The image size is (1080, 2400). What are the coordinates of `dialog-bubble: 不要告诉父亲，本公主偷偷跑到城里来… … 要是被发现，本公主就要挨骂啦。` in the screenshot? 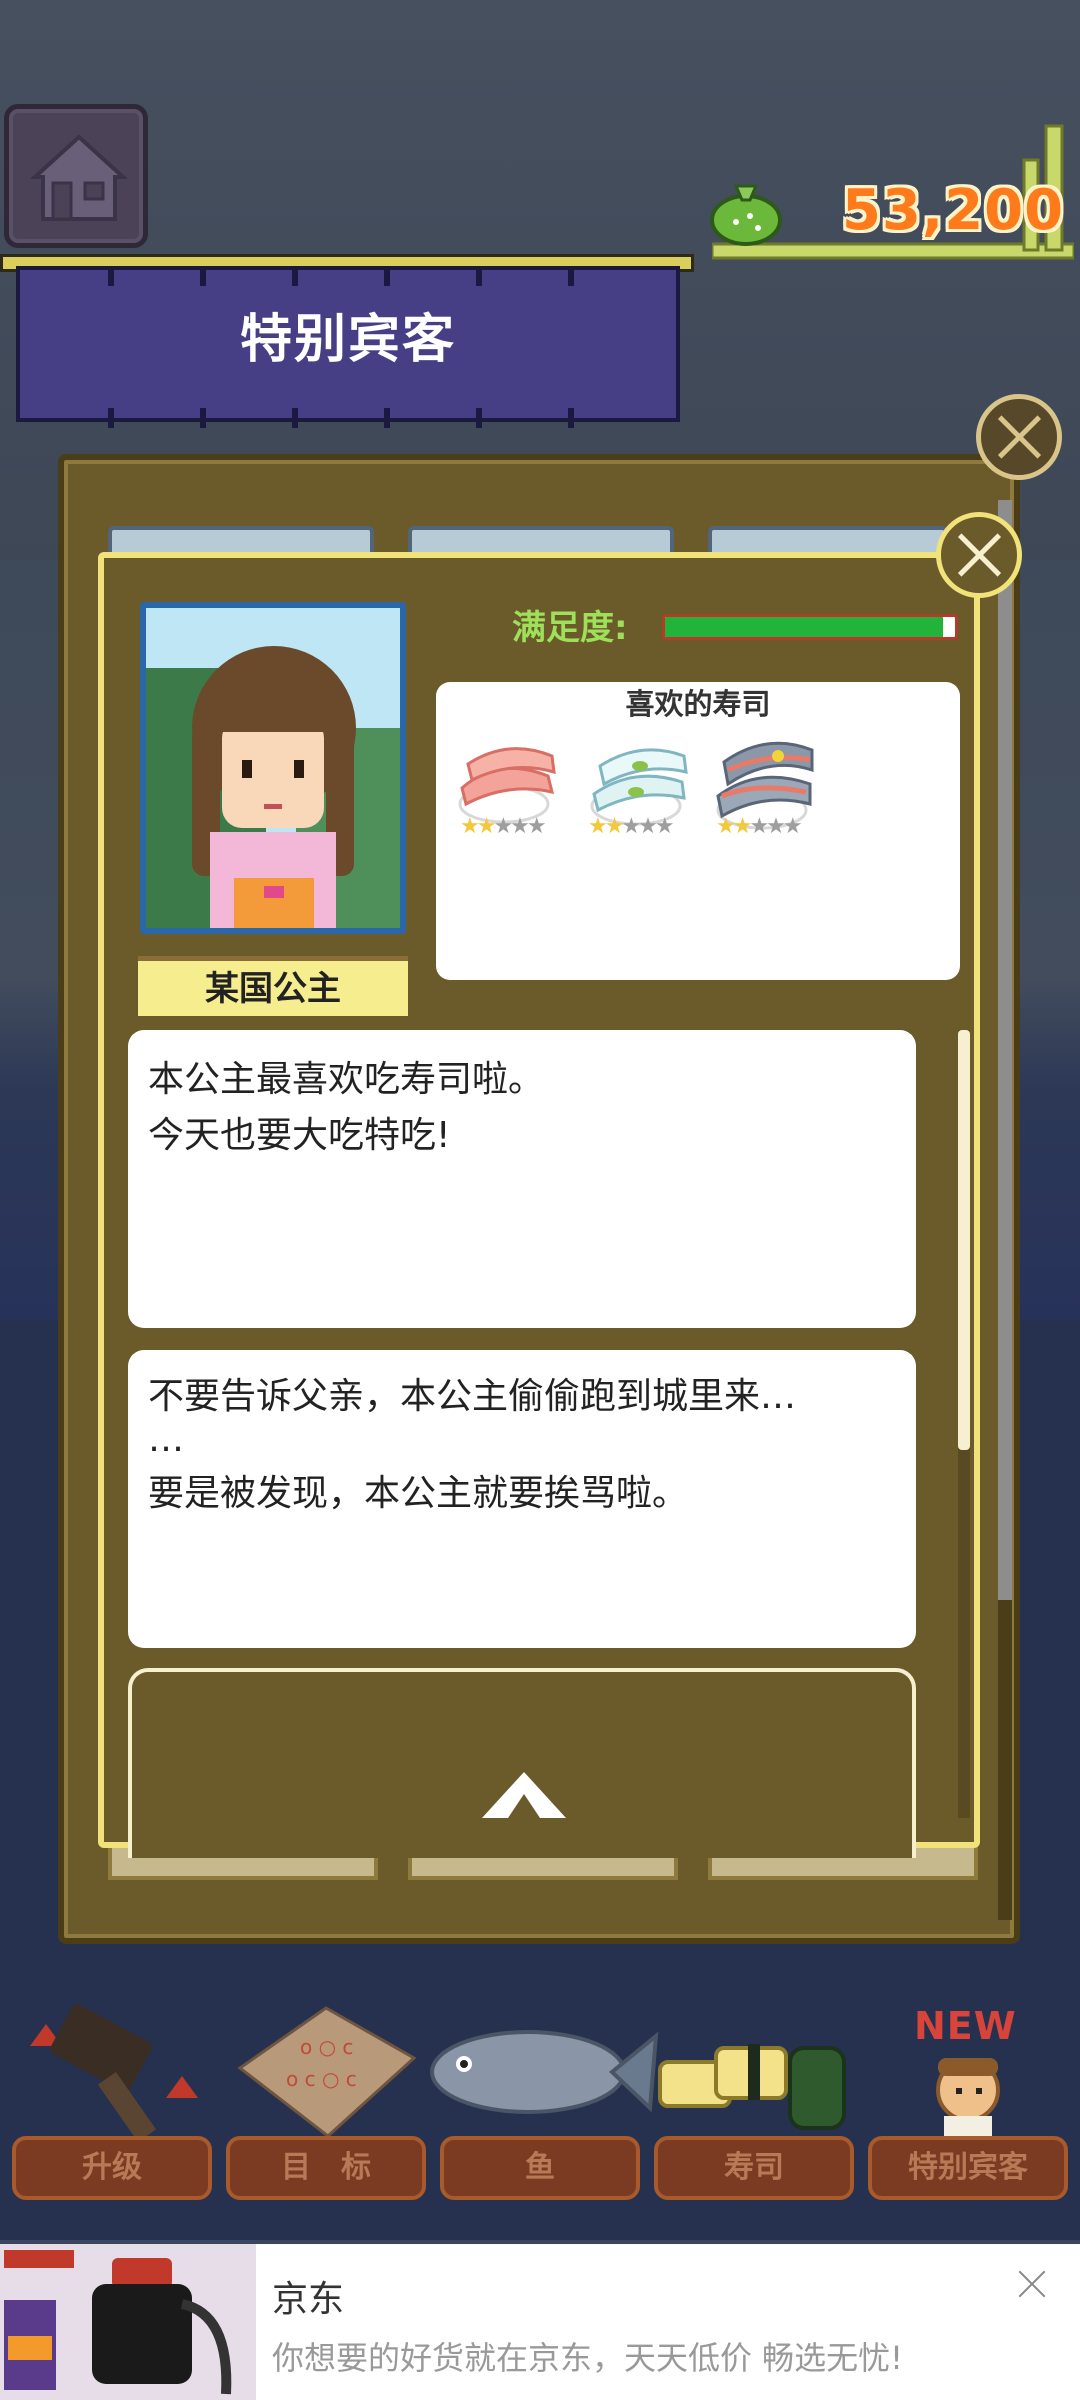 It's located at (522, 1499).